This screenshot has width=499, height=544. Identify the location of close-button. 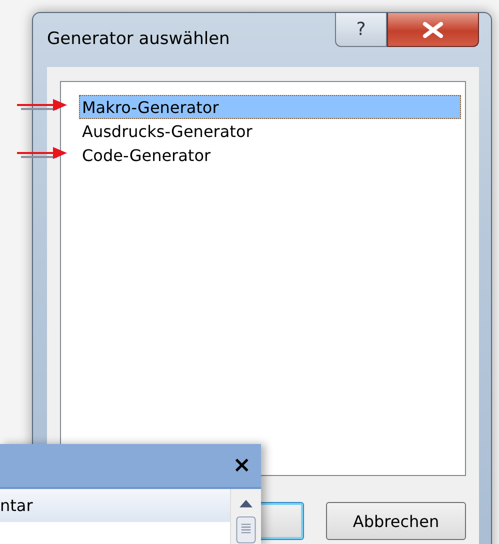
(433, 30).